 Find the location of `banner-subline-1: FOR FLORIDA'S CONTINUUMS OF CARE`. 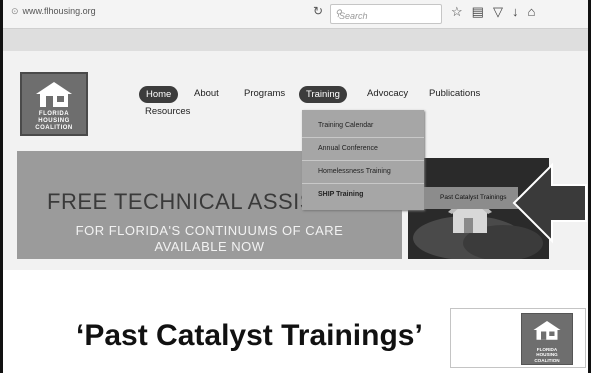

banner-subline-1: FOR FLORIDA'S CONTINUUMS OF CARE is located at coordinates (209, 230).